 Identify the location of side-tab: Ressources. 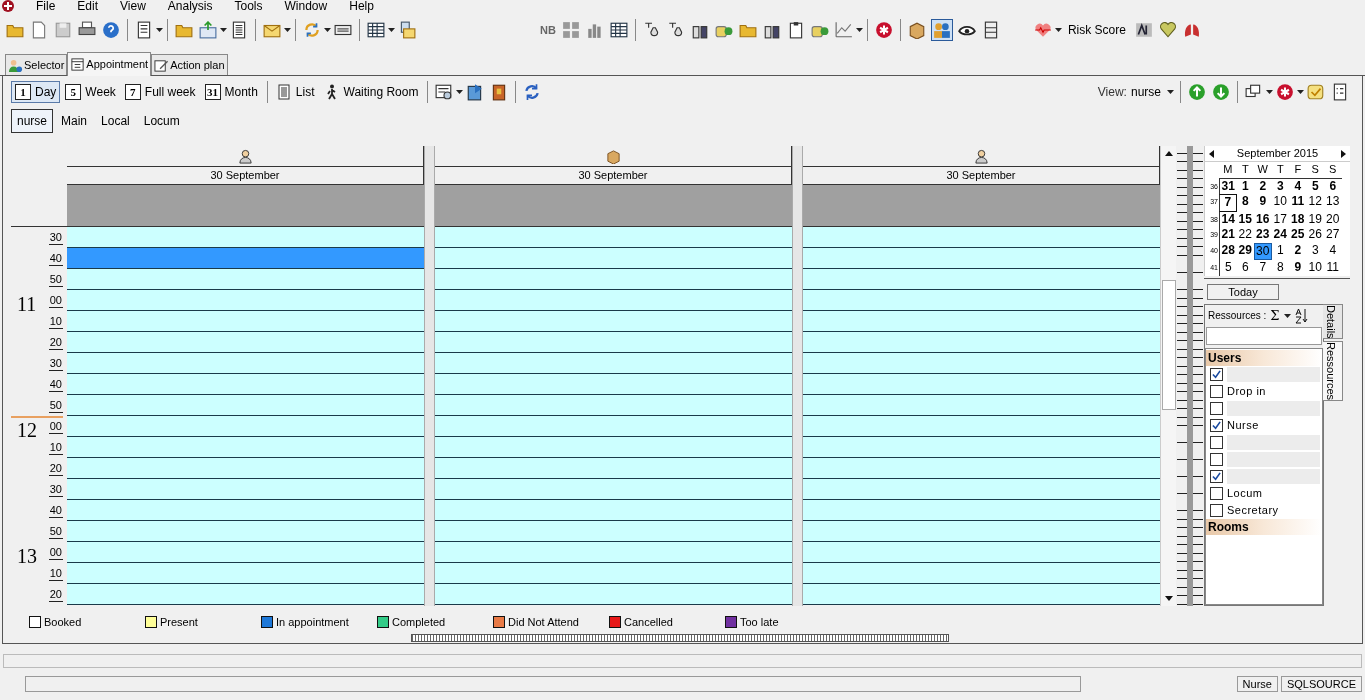
(1333, 371).